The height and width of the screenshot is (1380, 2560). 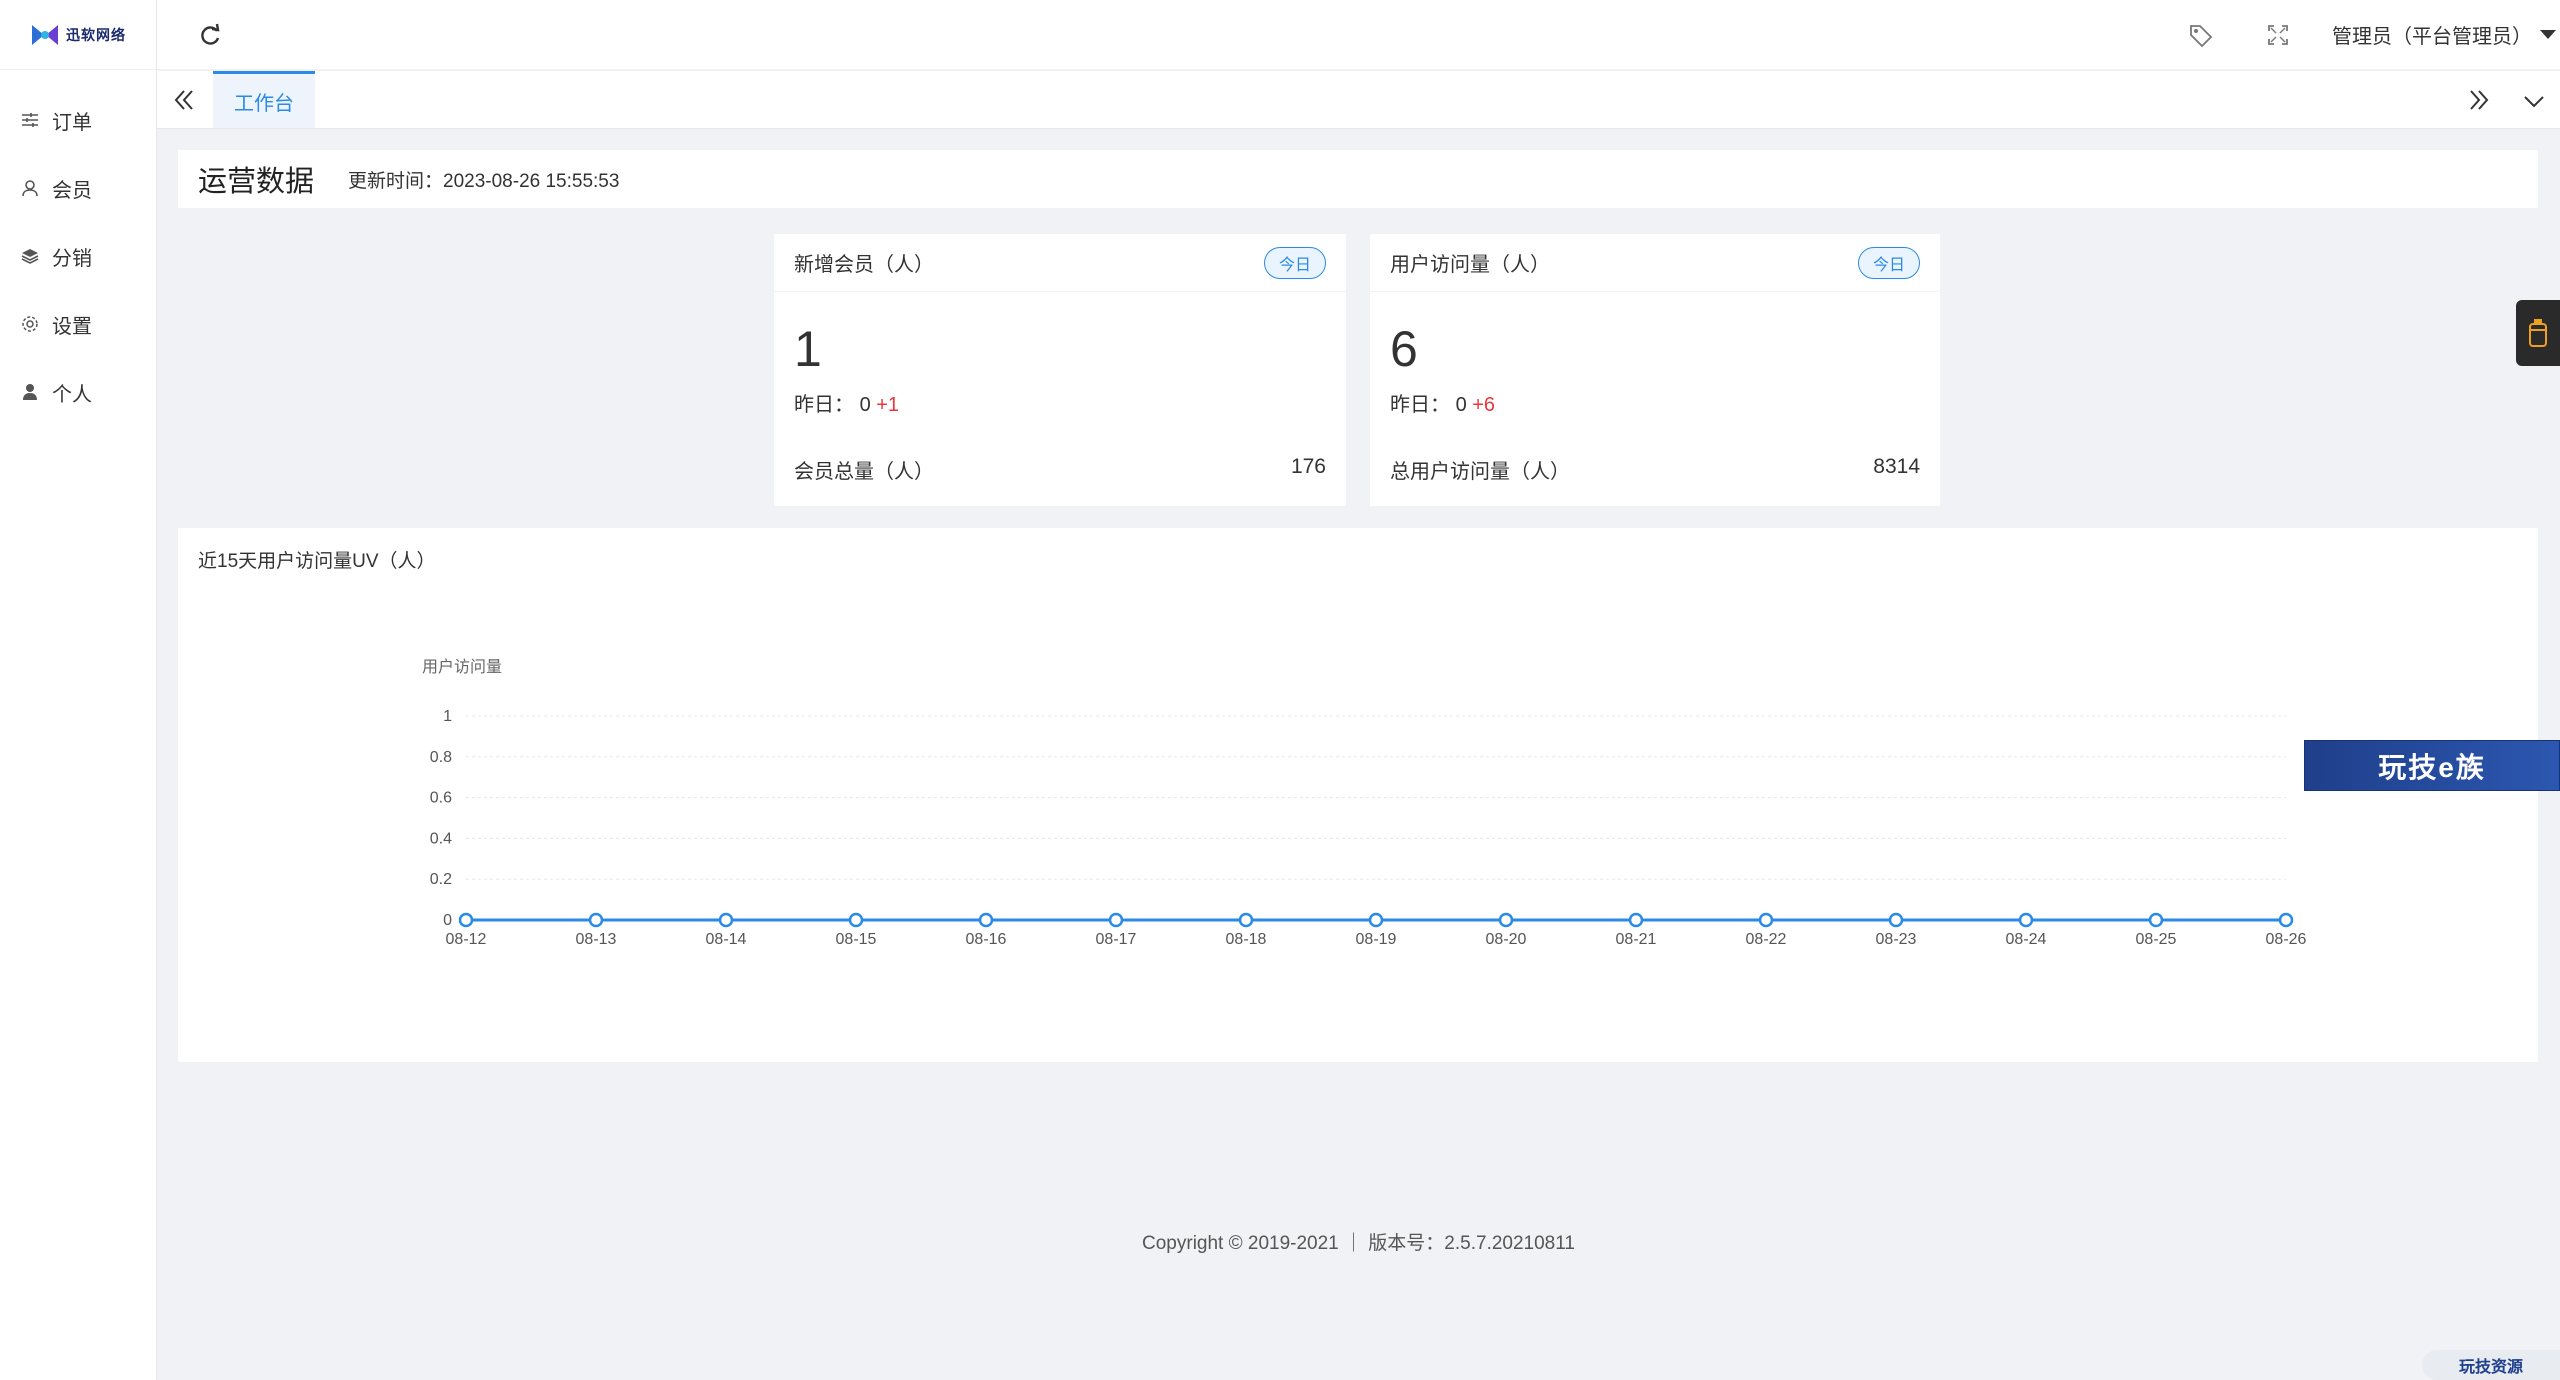 What do you see at coordinates (1896, 466) in the screenshot?
I see `total-value: 8314` at bounding box center [1896, 466].